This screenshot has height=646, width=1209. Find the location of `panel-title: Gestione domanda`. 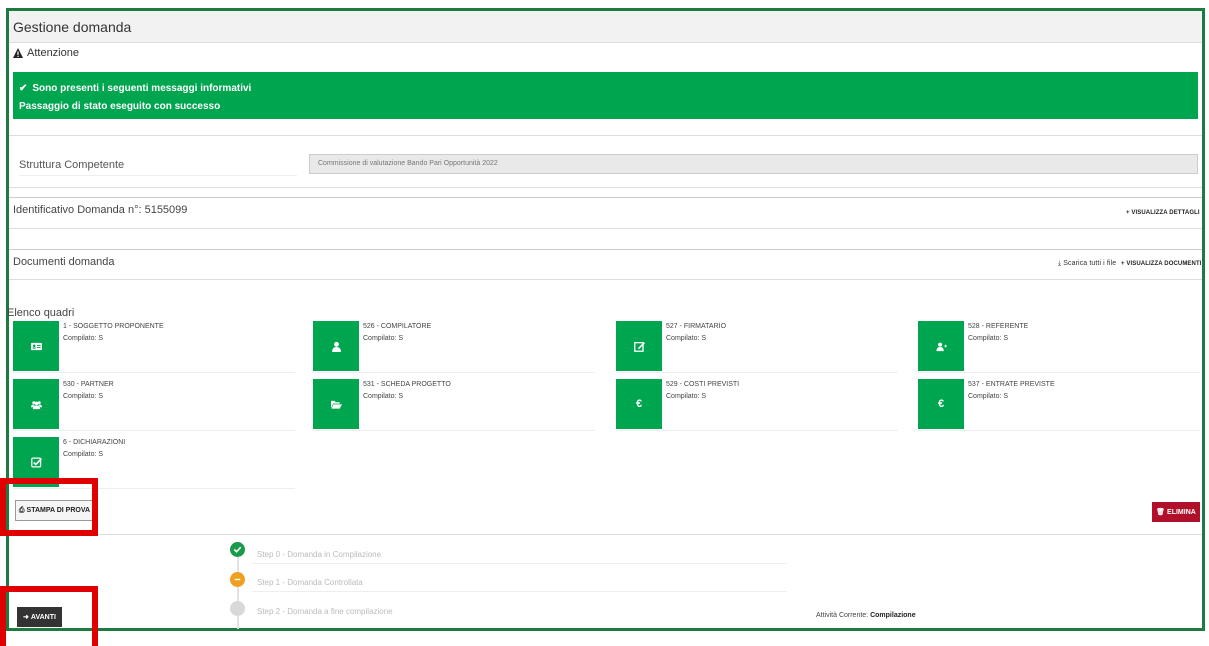

panel-title: Gestione domanda is located at coordinates (605, 27).